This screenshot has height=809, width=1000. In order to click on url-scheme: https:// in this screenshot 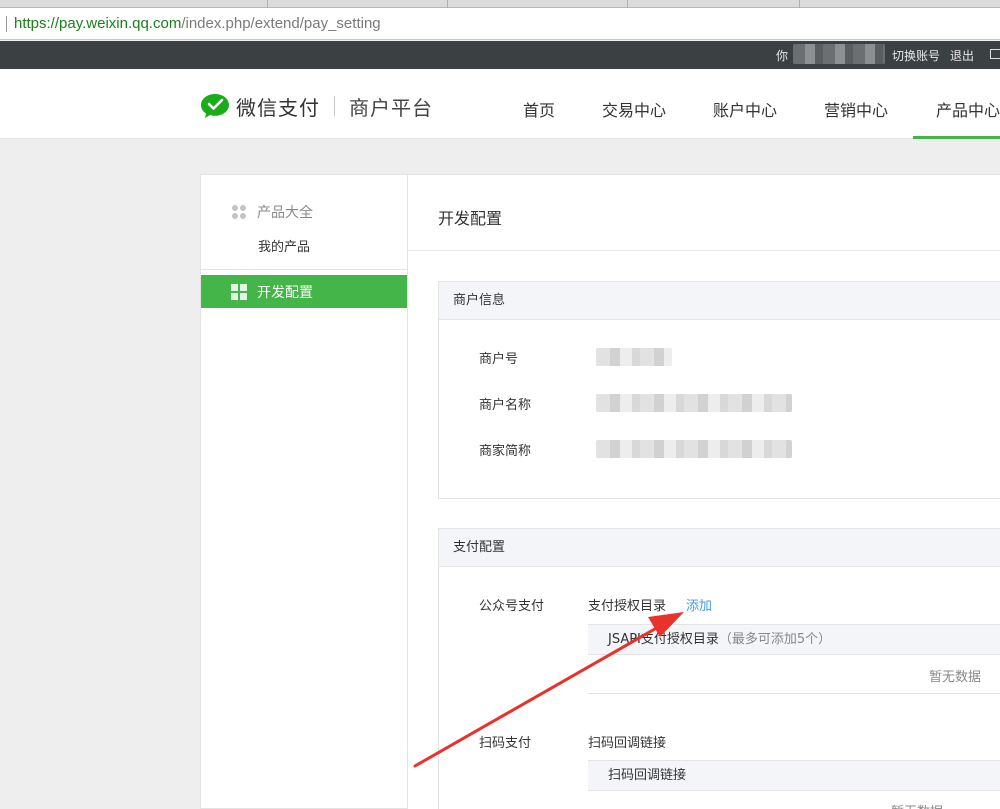, I will do `click(37, 23)`.